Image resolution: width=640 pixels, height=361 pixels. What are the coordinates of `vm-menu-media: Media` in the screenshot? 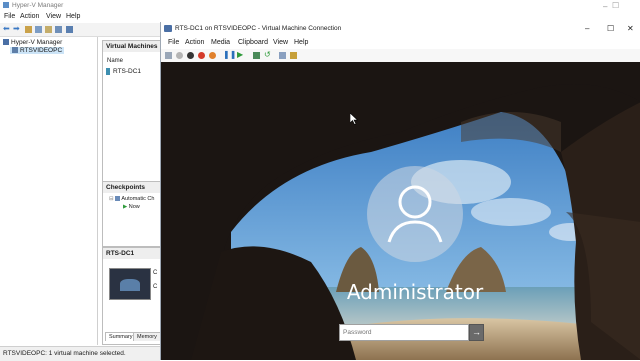 It's located at (220, 42).